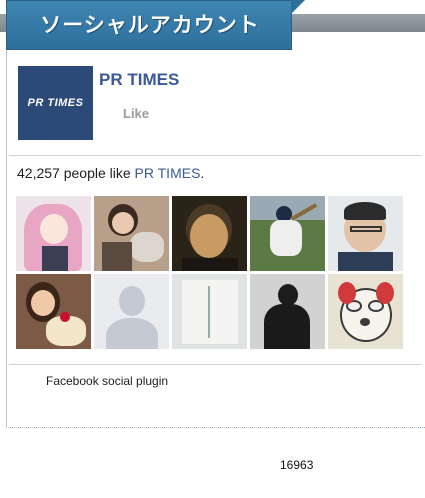  I want to click on like-button: Like, so click(136, 113).